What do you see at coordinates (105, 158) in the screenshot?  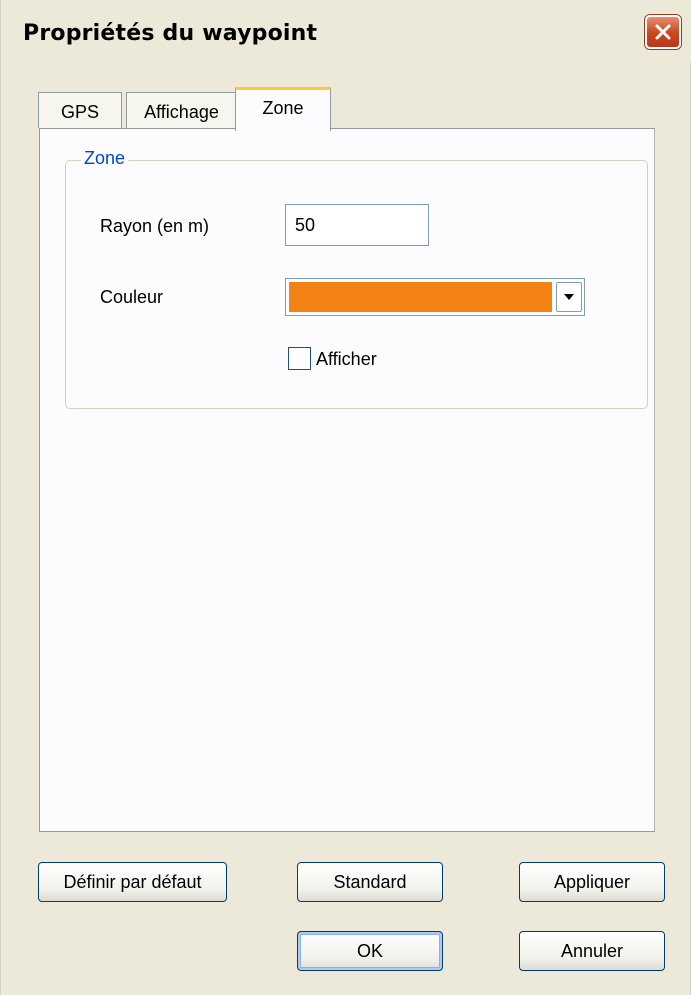 I see `zone-groupbox-legend: Zone` at bounding box center [105, 158].